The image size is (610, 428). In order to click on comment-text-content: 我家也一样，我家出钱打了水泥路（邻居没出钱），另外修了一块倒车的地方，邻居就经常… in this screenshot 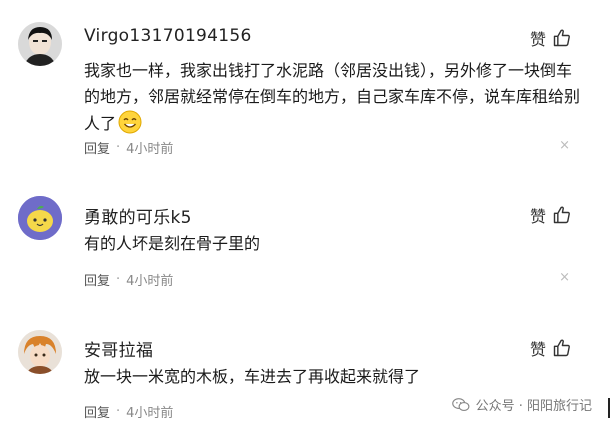, I will do `click(332, 97)`.